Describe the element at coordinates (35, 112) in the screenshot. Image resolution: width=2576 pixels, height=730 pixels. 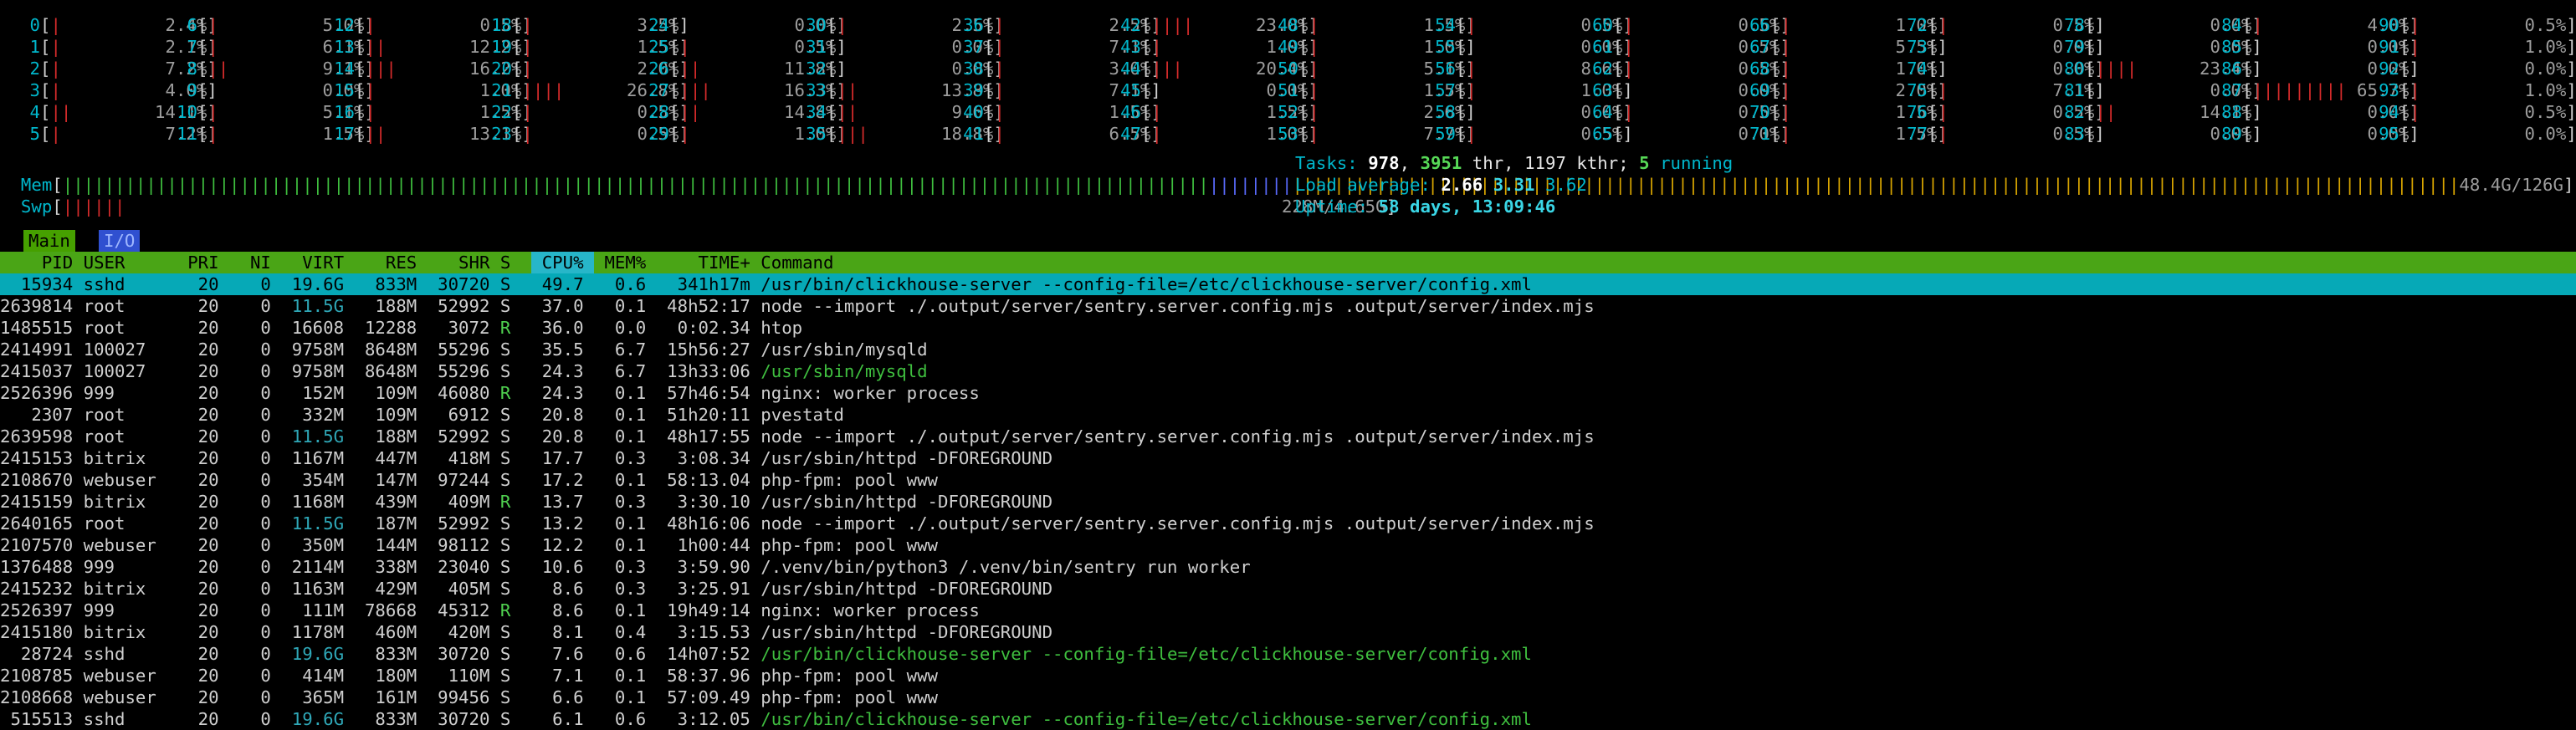
I see `cpu-index: 4` at that location.